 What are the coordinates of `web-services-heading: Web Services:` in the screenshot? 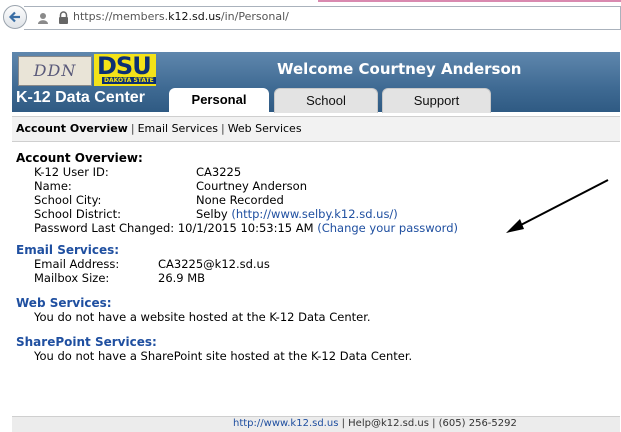 It's located at (64, 303).